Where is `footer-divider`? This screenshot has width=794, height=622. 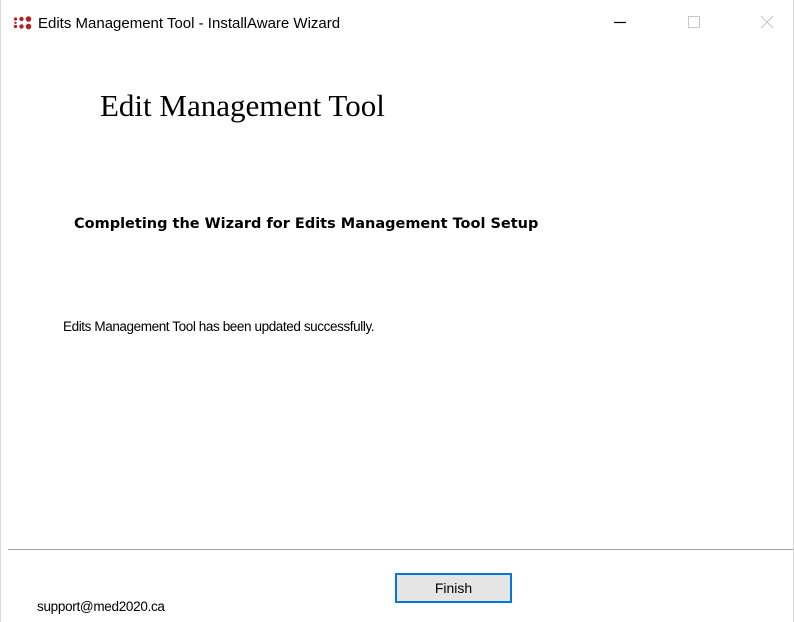
footer-divider is located at coordinates (400, 550).